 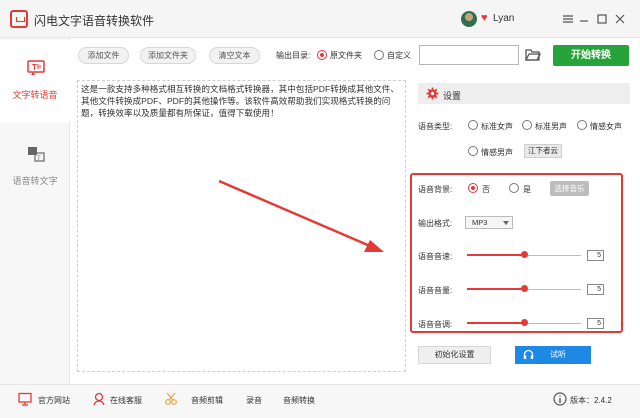 What do you see at coordinates (595, 323) in the screenshot?
I see `pitch-value-box: 5` at bounding box center [595, 323].